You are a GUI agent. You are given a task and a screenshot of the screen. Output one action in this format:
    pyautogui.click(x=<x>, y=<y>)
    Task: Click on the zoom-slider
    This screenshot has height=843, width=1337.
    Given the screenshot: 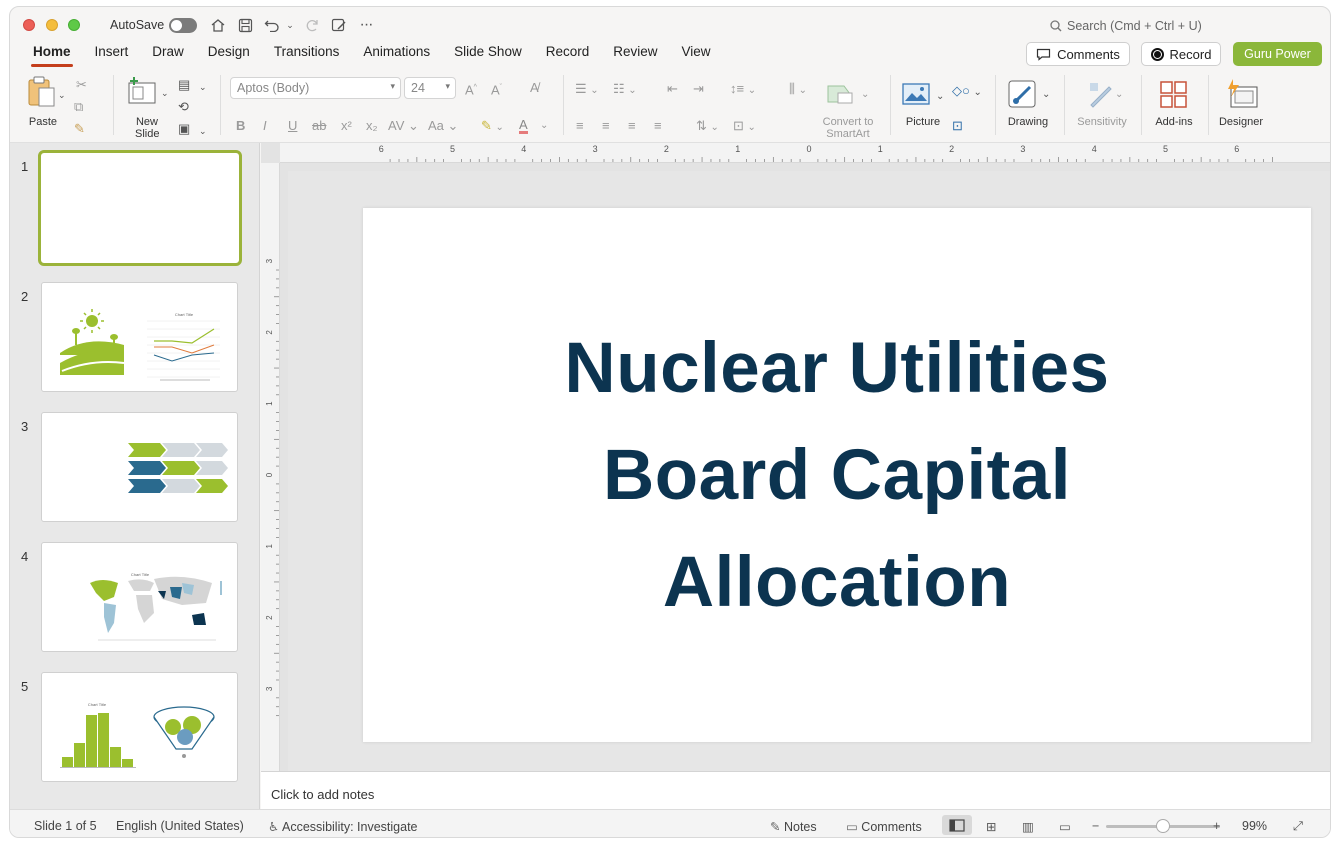 What is the action you would take?
    pyautogui.click(x=1163, y=826)
    